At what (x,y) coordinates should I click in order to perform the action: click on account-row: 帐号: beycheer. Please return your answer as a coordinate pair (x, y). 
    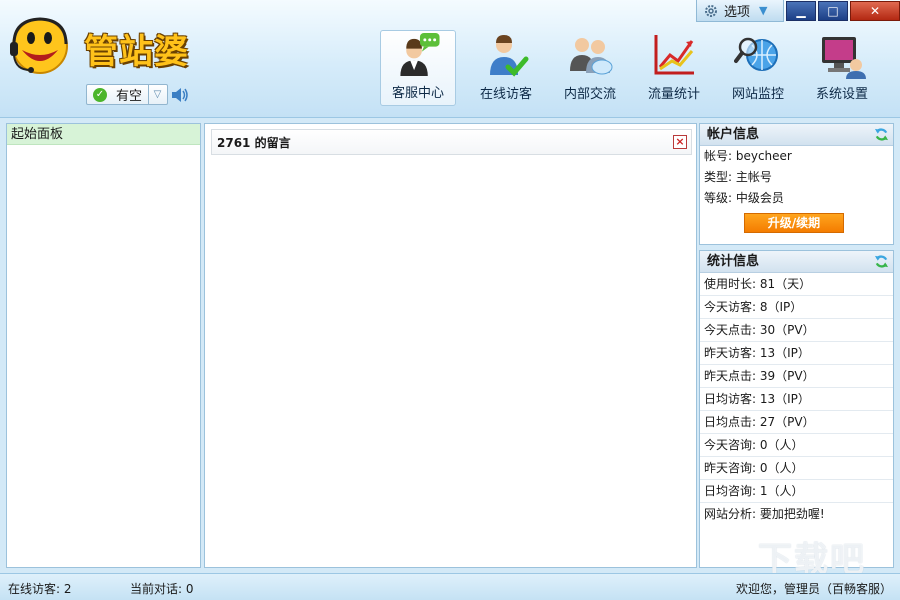
    Looking at the image, I should click on (748, 156).